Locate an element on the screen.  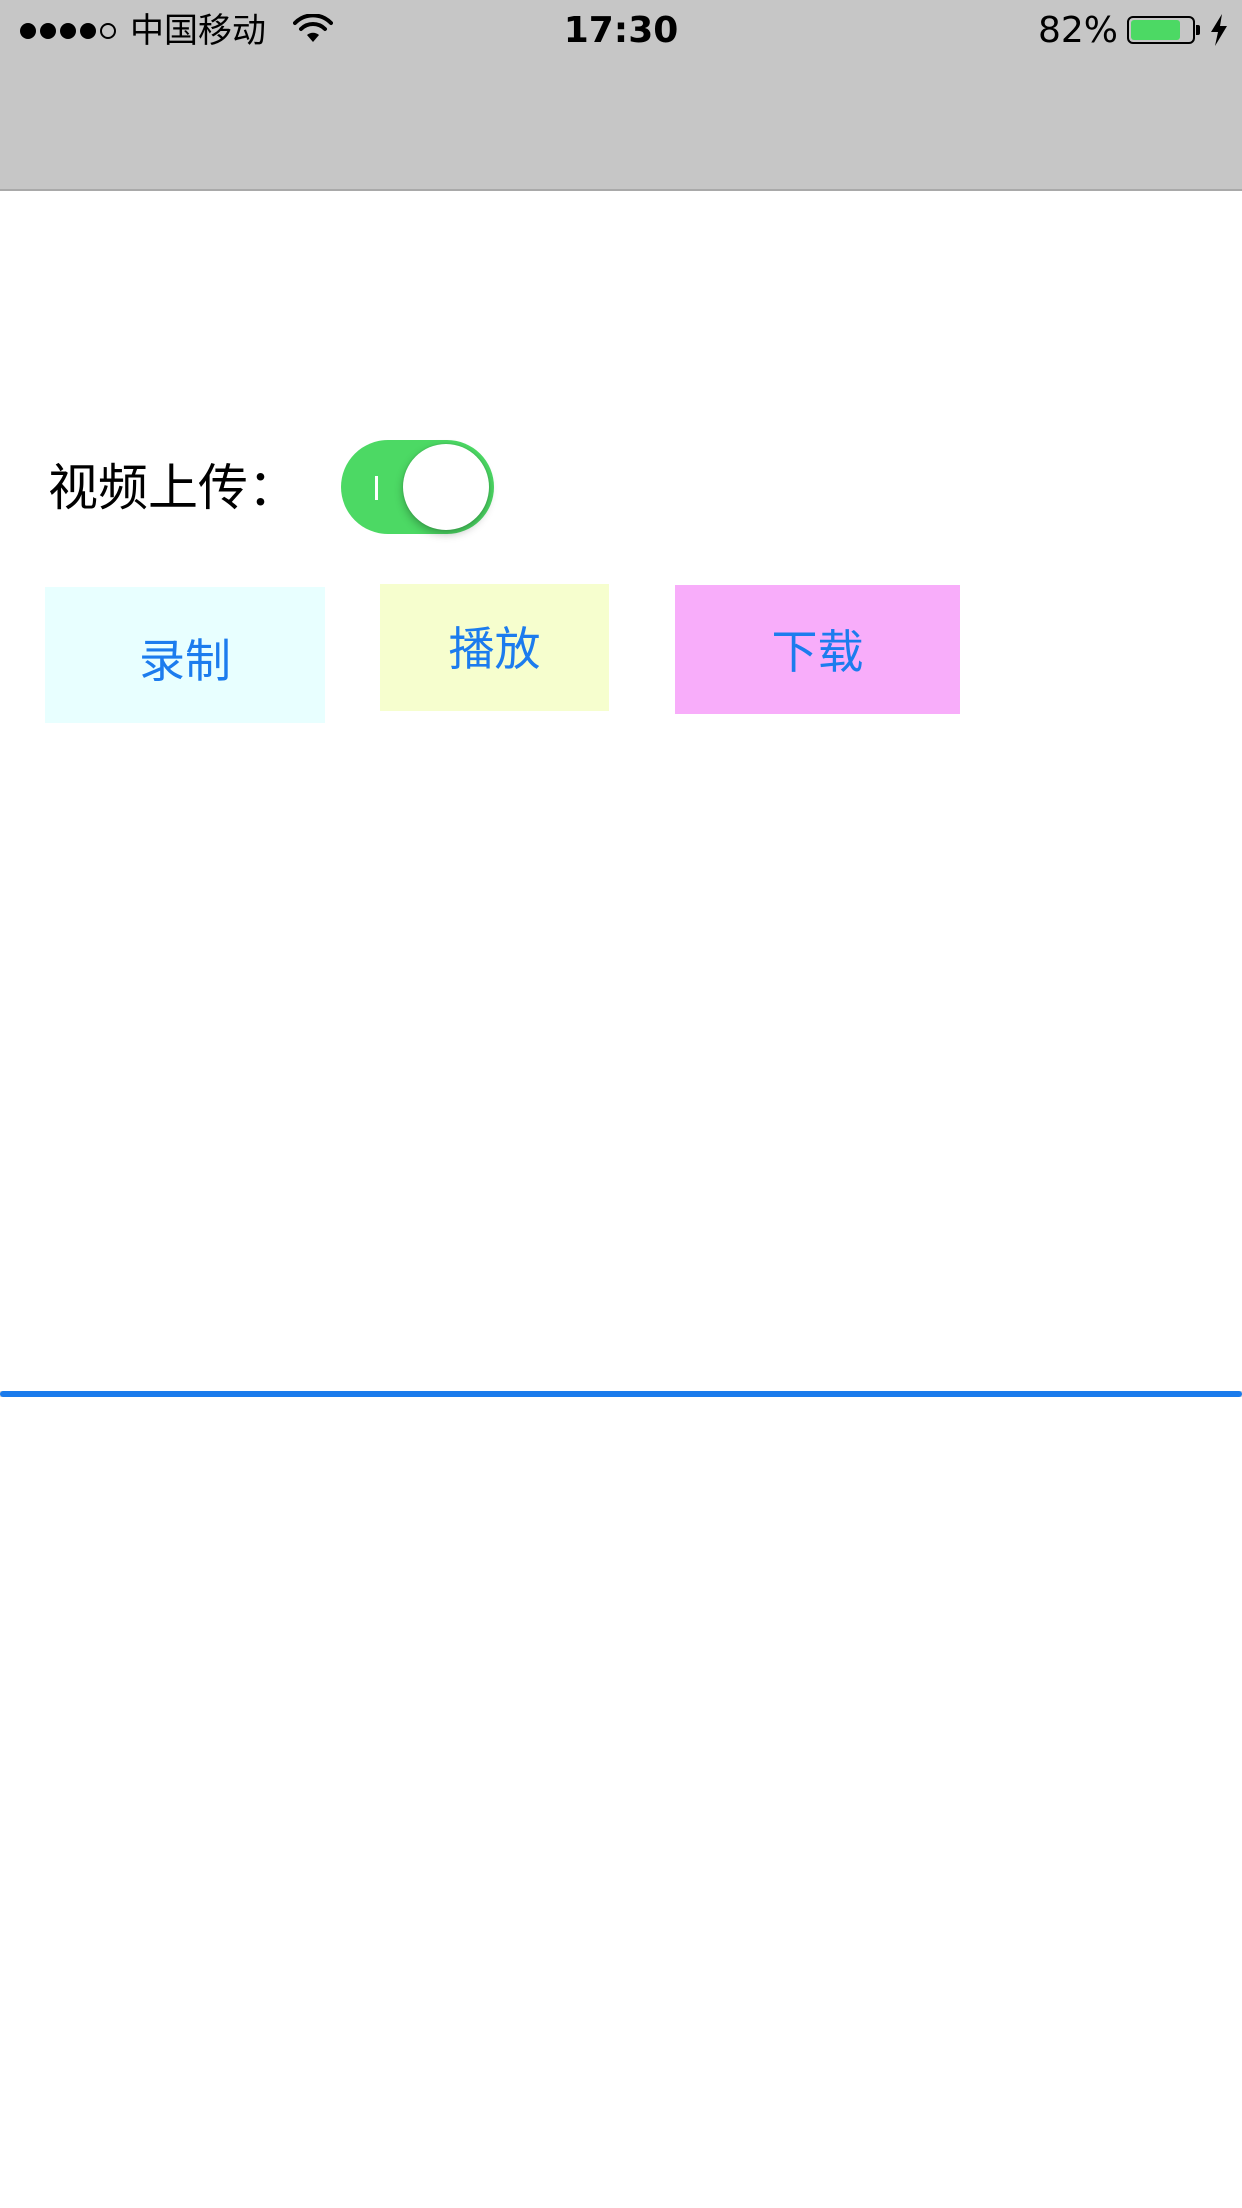
upload-progress-bar is located at coordinates (621, 1394).